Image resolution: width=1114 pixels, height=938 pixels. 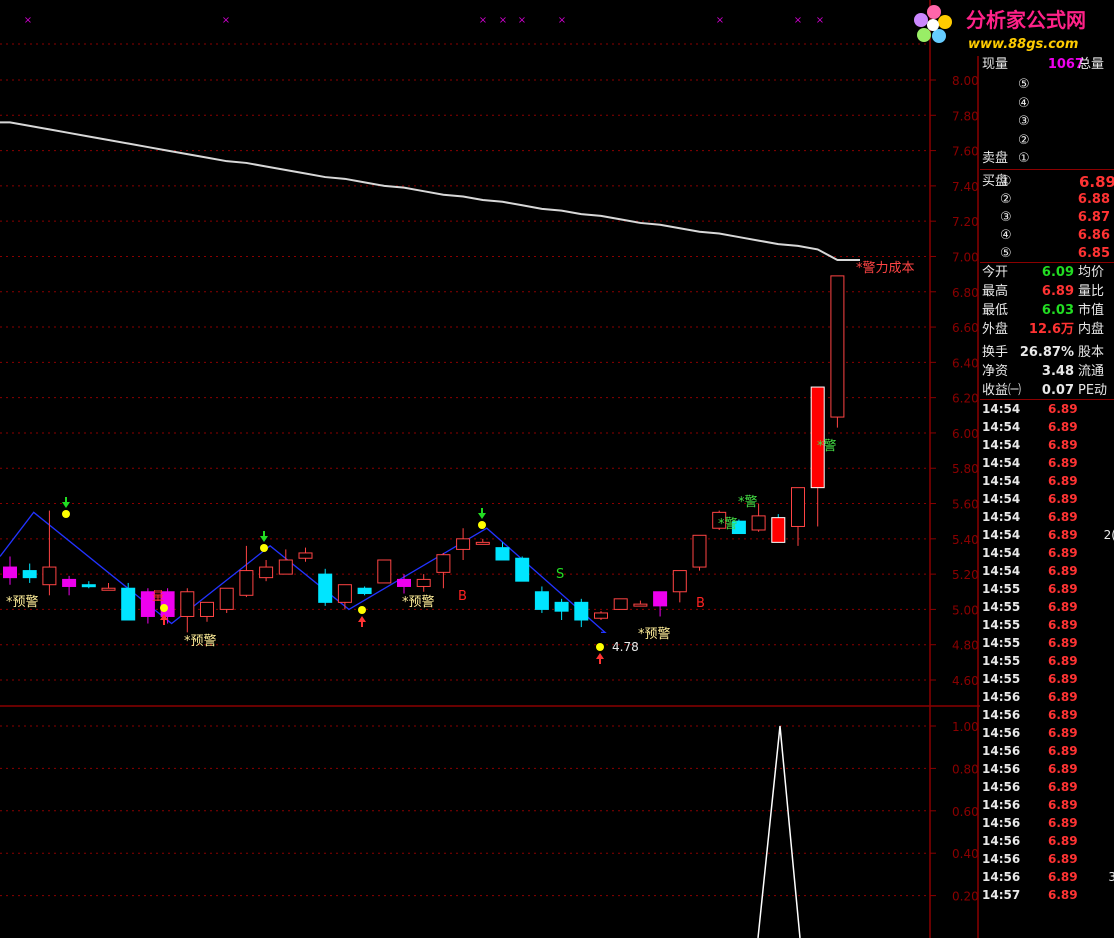 What do you see at coordinates (1093, 199) in the screenshot?
I see `buy-level-price: 6.88` at bounding box center [1093, 199].